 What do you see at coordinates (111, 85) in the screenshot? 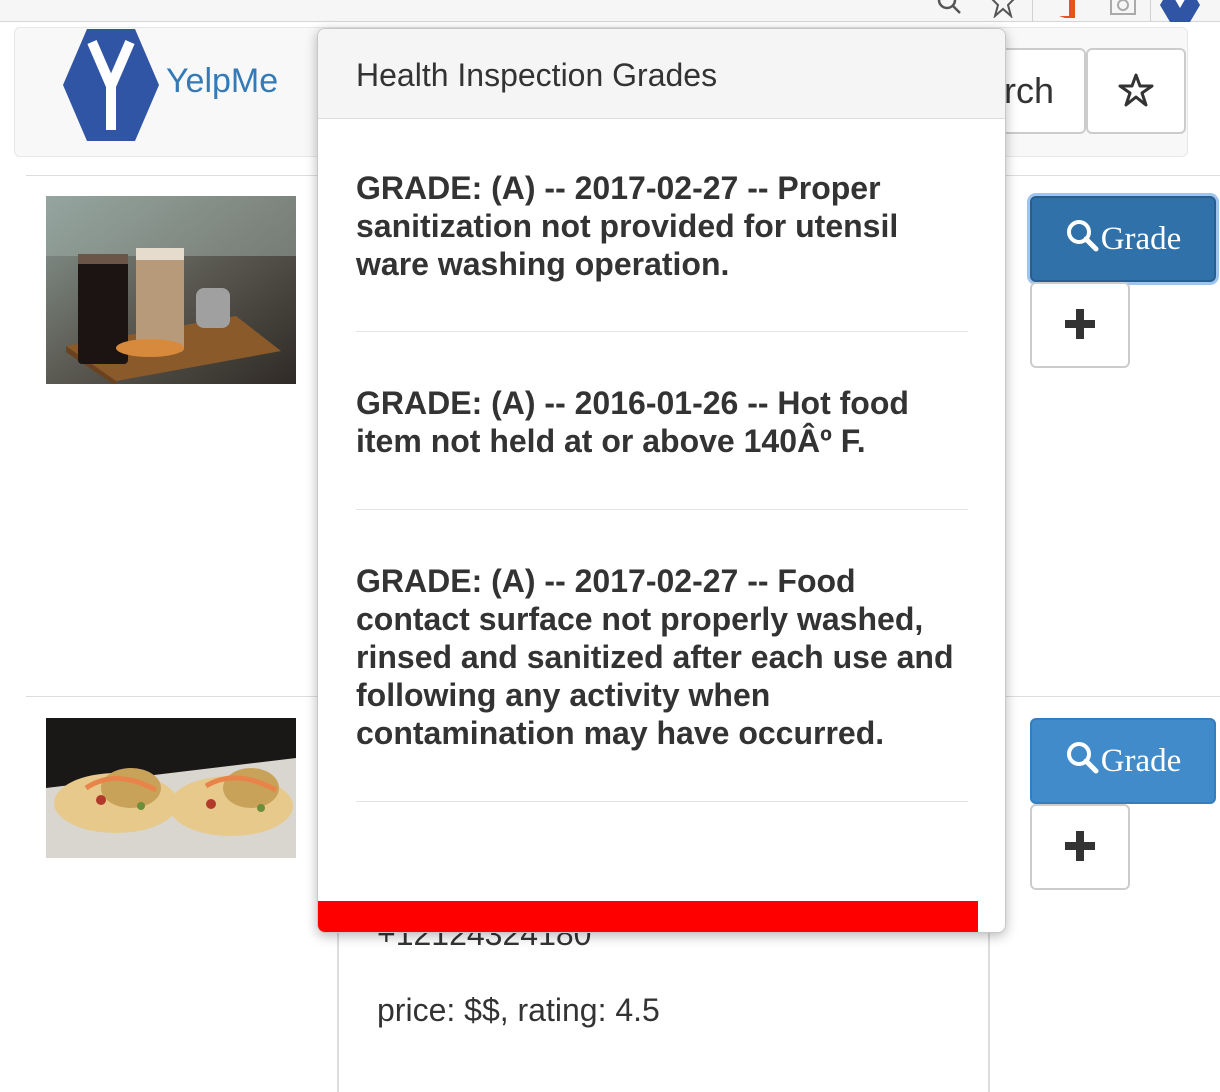
I see `brand-logo-icon: Y` at bounding box center [111, 85].